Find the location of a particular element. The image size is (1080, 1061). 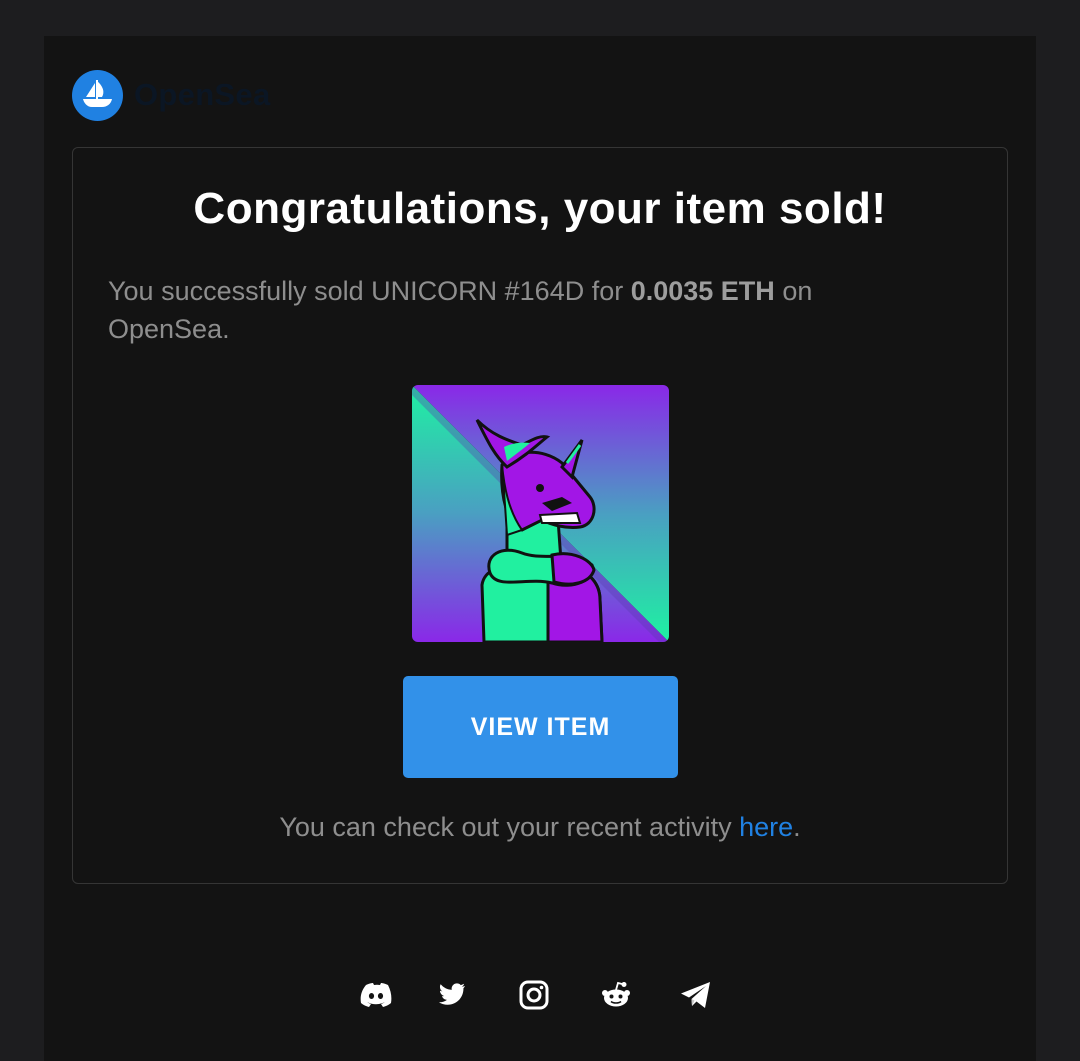

opensea-ship-icon is located at coordinates (97, 95).